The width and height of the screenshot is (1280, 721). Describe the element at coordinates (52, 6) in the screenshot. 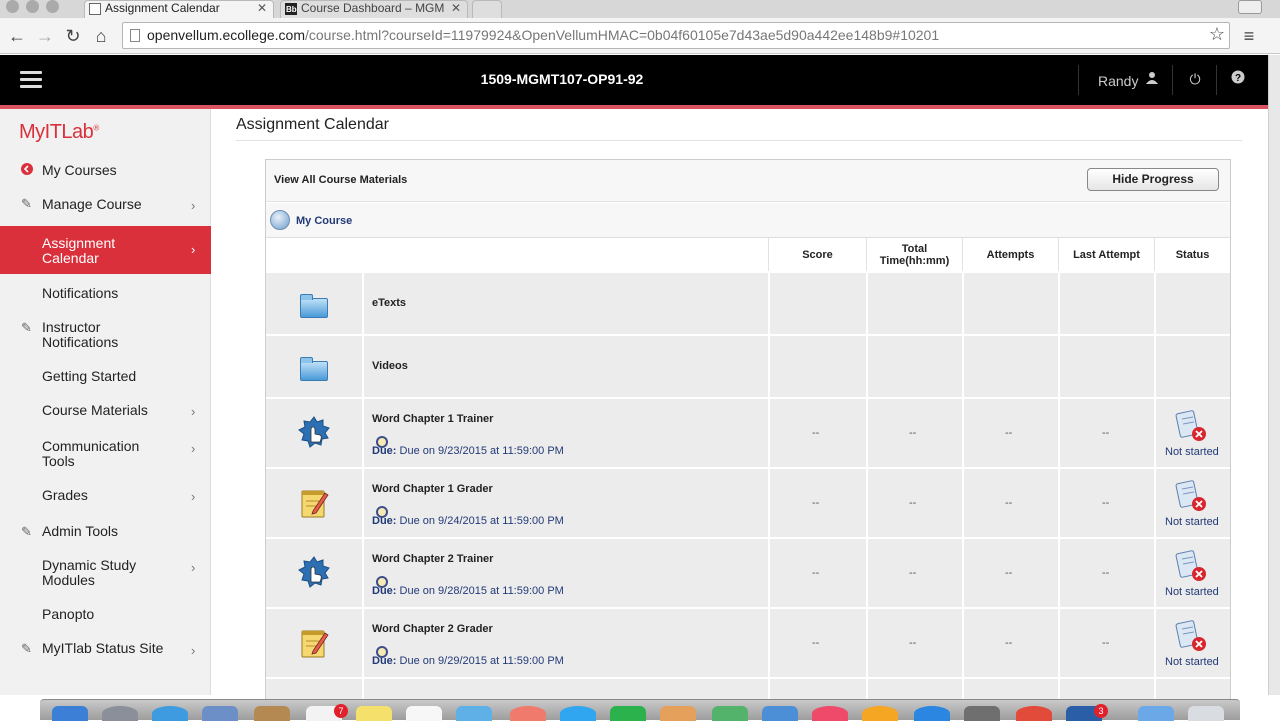

I see `zoom-window-button` at that location.